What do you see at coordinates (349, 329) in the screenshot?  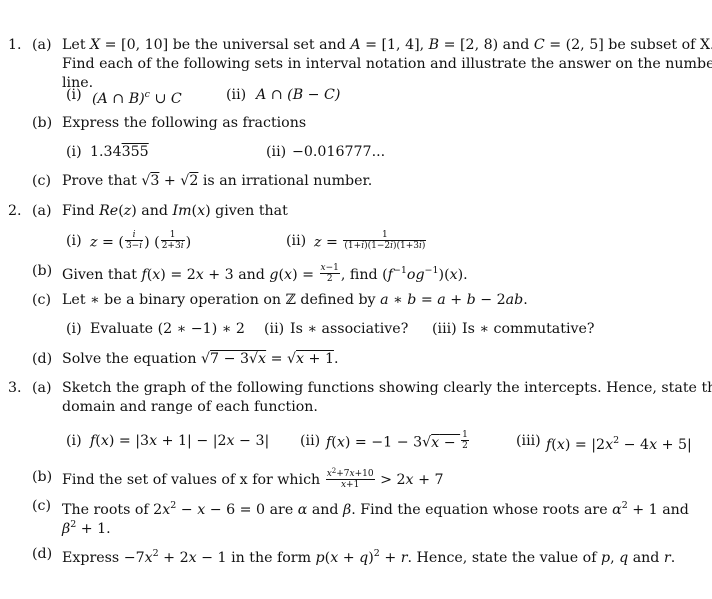 I see `subpart-text: Is ∗ associative?` at bounding box center [349, 329].